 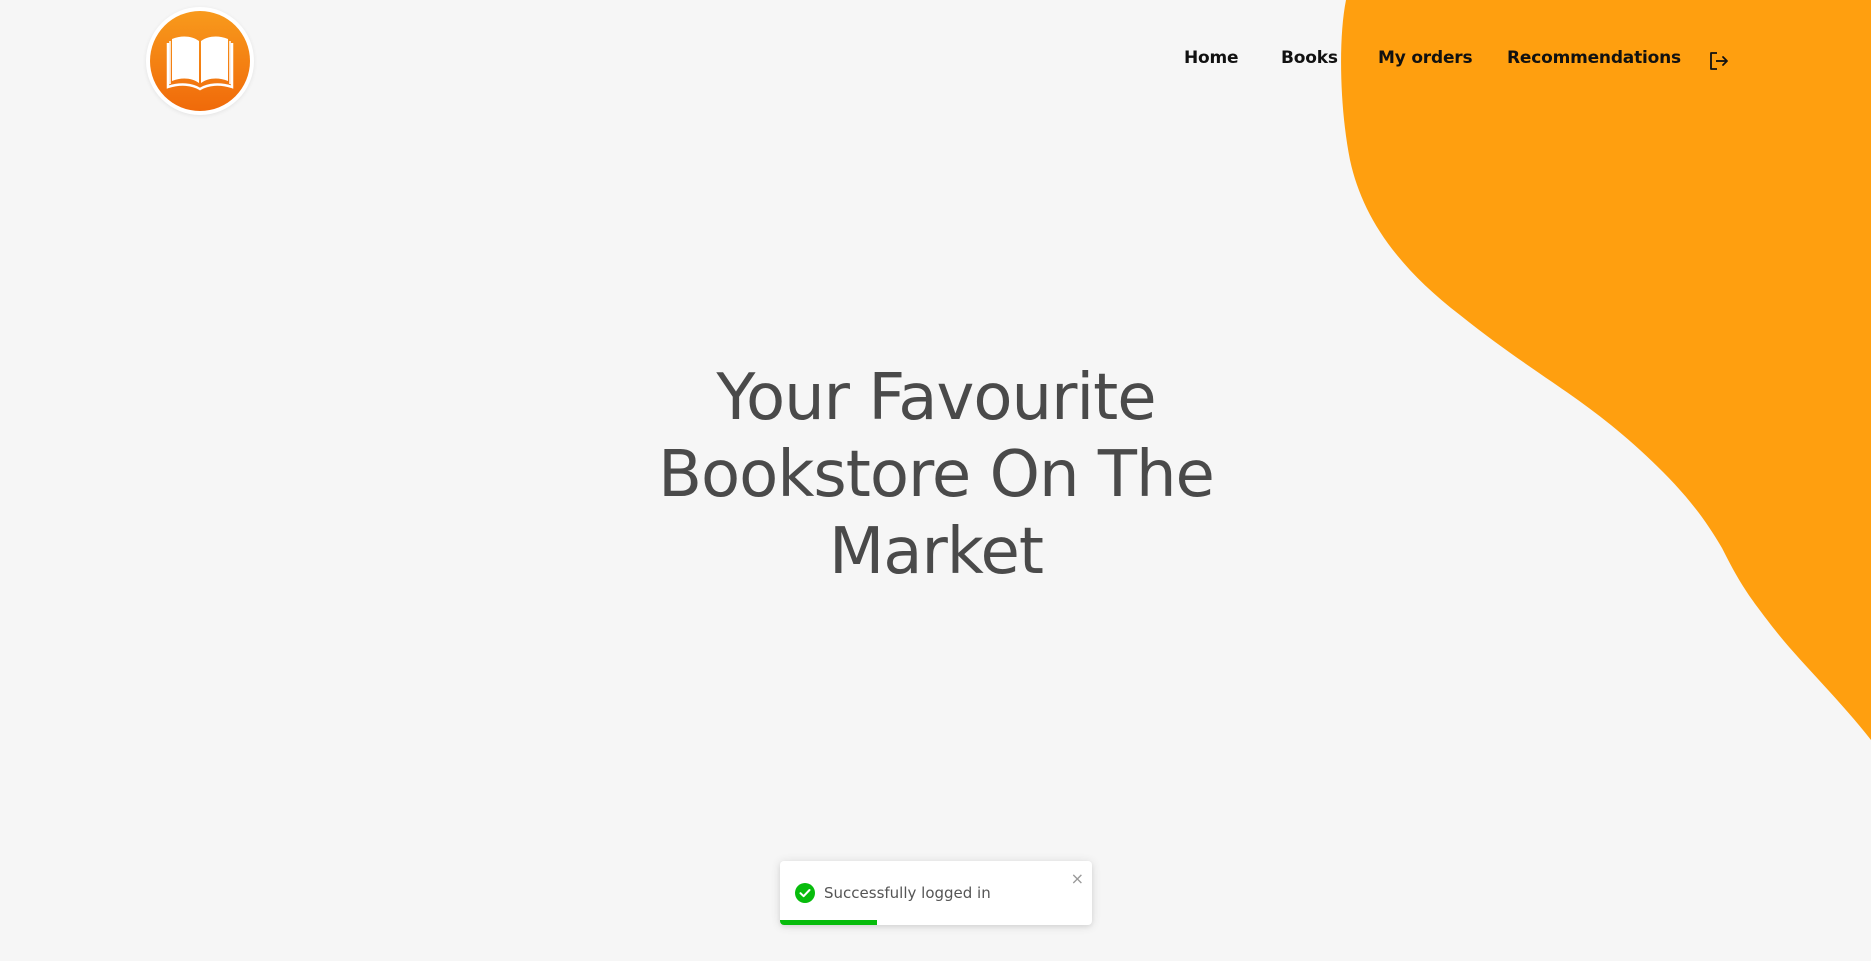 What do you see at coordinates (828, 922) in the screenshot?
I see `toast-progress-bar` at bounding box center [828, 922].